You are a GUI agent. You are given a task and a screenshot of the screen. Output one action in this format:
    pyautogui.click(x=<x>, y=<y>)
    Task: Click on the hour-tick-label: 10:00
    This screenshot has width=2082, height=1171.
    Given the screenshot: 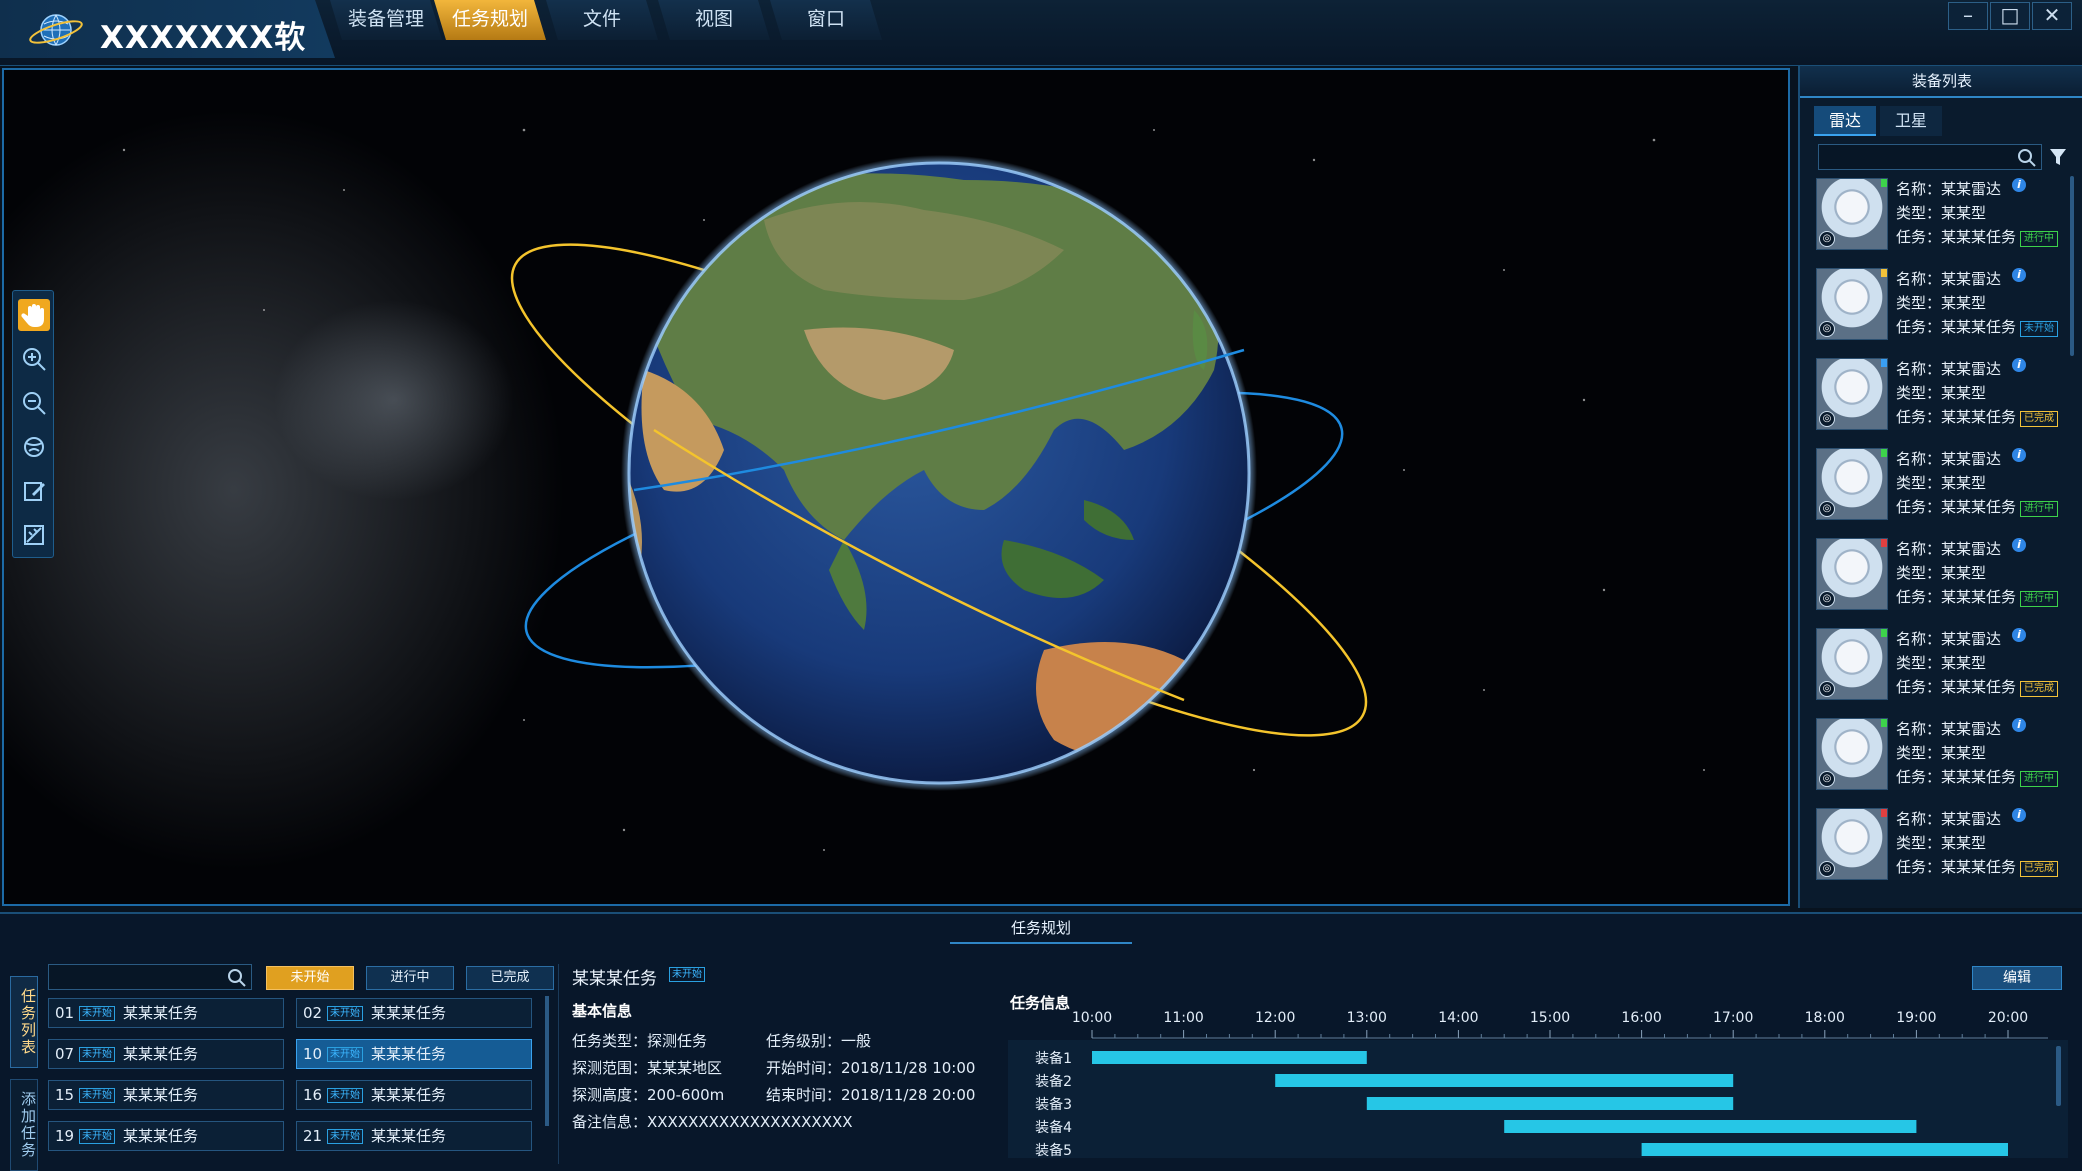 What is the action you would take?
    pyautogui.click(x=1092, y=1018)
    